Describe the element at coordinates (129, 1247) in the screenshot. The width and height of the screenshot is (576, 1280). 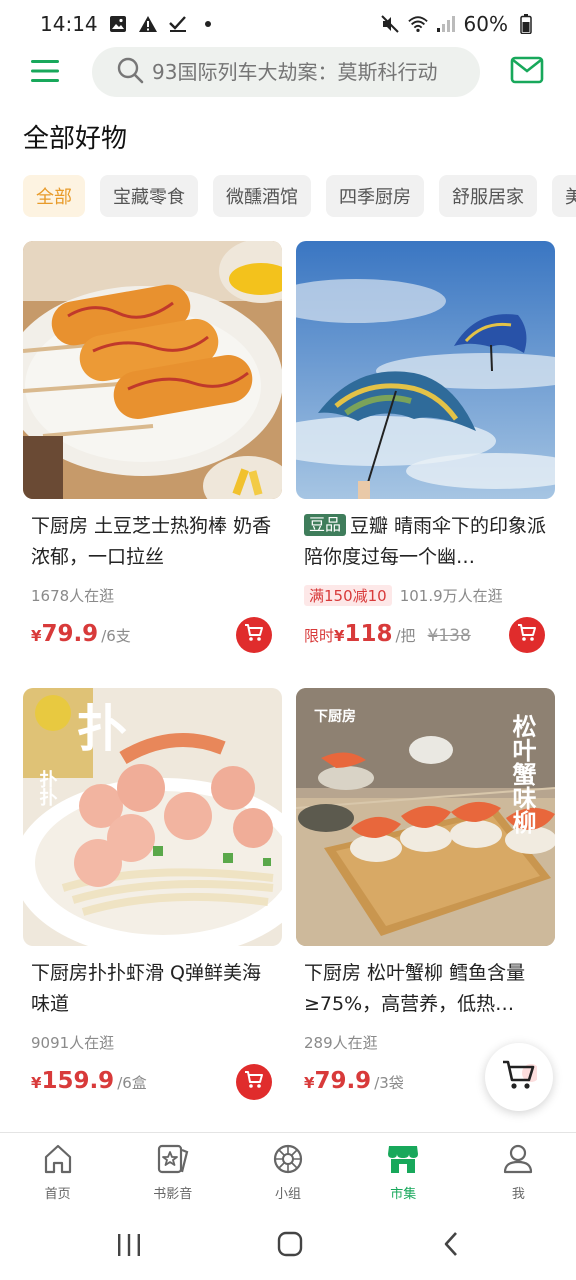
I see `recent-apps-icon` at that location.